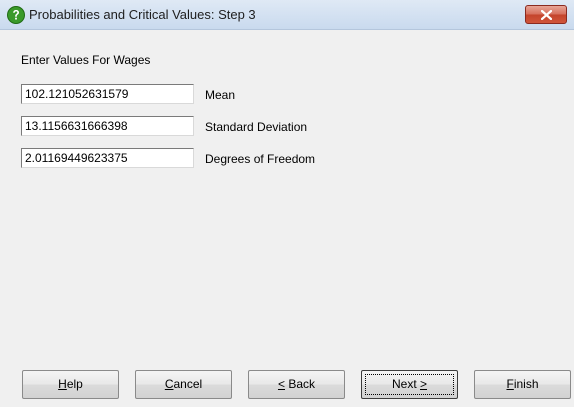 The width and height of the screenshot is (574, 407). What do you see at coordinates (107, 94) in the screenshot?
I see `mean-field` at bounding box center [107, 94].